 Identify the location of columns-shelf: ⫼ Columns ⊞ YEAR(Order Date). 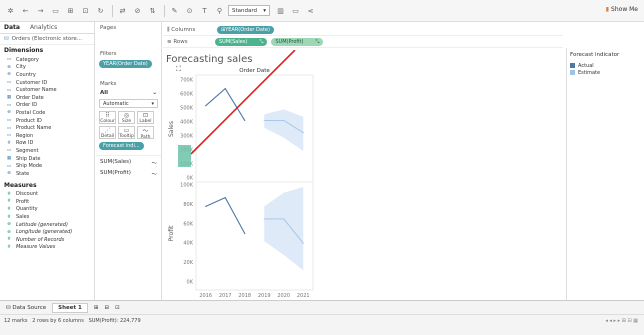
(363, 30).